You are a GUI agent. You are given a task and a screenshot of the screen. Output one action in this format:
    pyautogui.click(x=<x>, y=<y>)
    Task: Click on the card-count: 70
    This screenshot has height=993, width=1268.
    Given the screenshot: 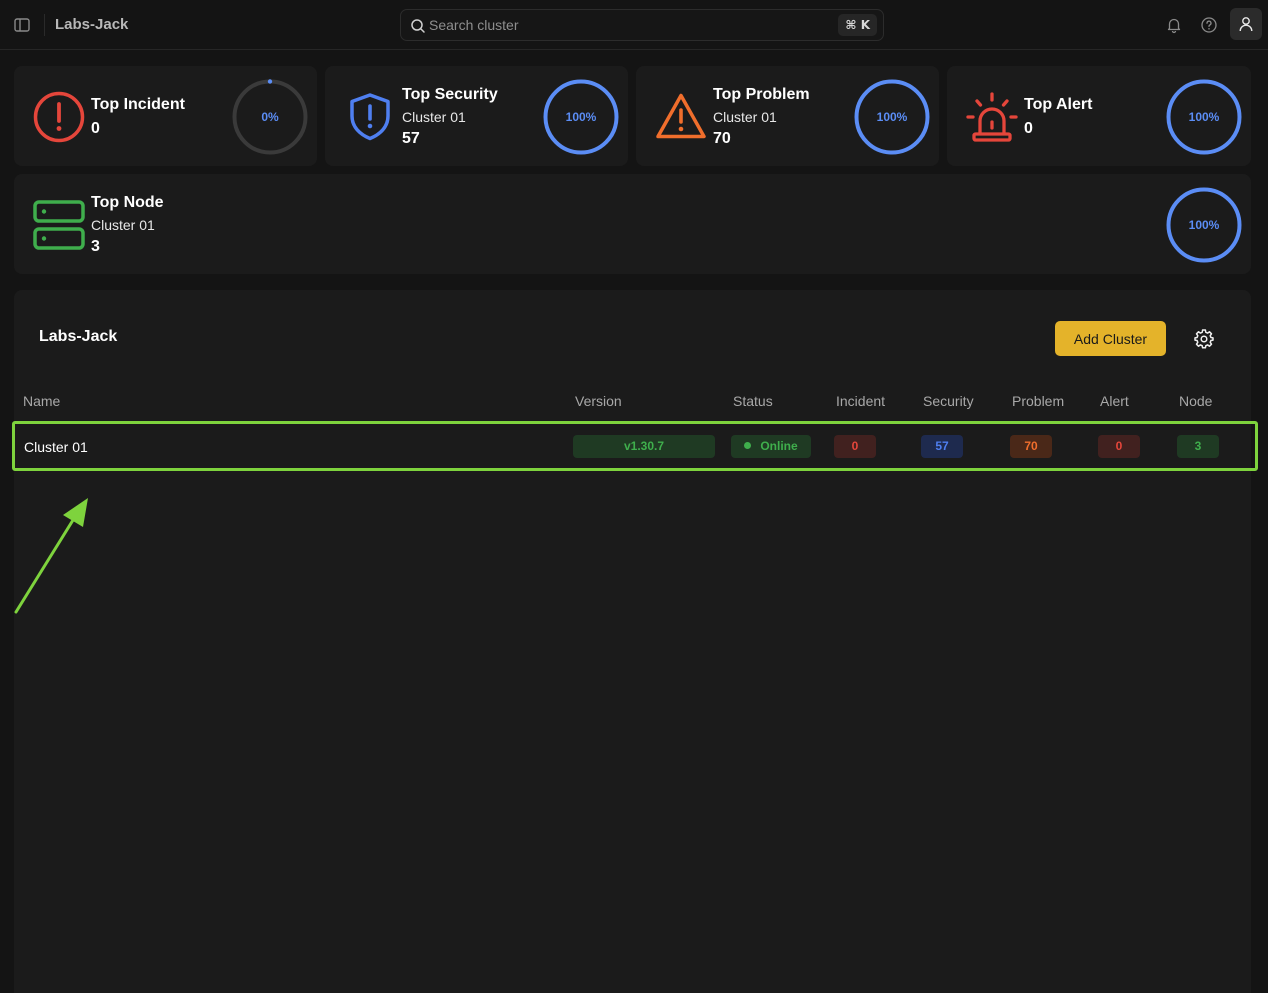 What is the action you would take?
    pyautogui.click(x=722, y=138)
    